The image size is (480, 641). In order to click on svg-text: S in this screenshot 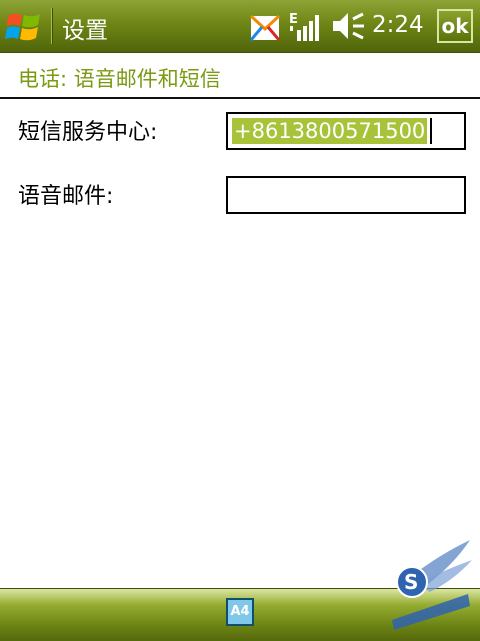, I will do `click(411, 582)`.